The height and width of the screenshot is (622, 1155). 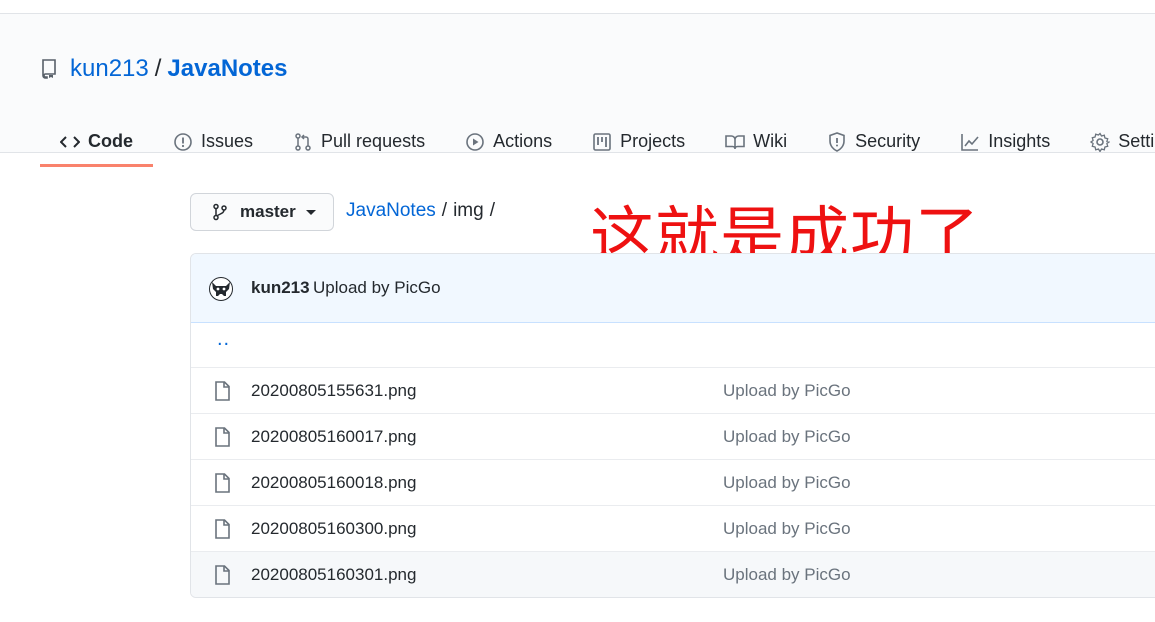 I want to click on breadcrumb-repo-link: JavaNotes, so click(x=391, y=211).